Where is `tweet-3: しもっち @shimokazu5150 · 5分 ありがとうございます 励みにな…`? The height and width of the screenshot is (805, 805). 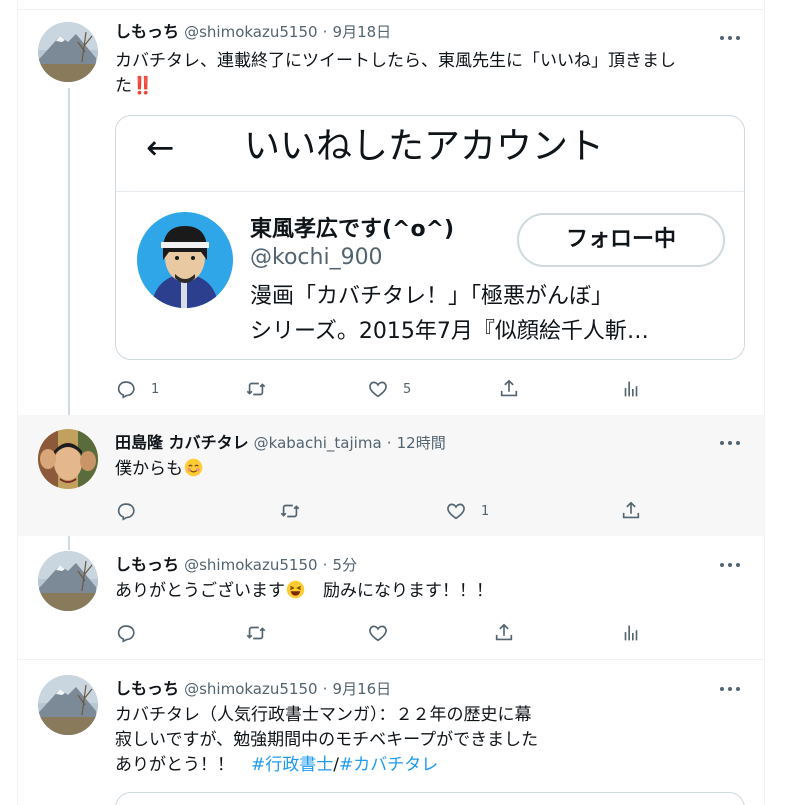
tweet-3: しもっち @shimokazu5150 · 5分 ありがとうございます 励みにな… is located at coordinates (391, 598).